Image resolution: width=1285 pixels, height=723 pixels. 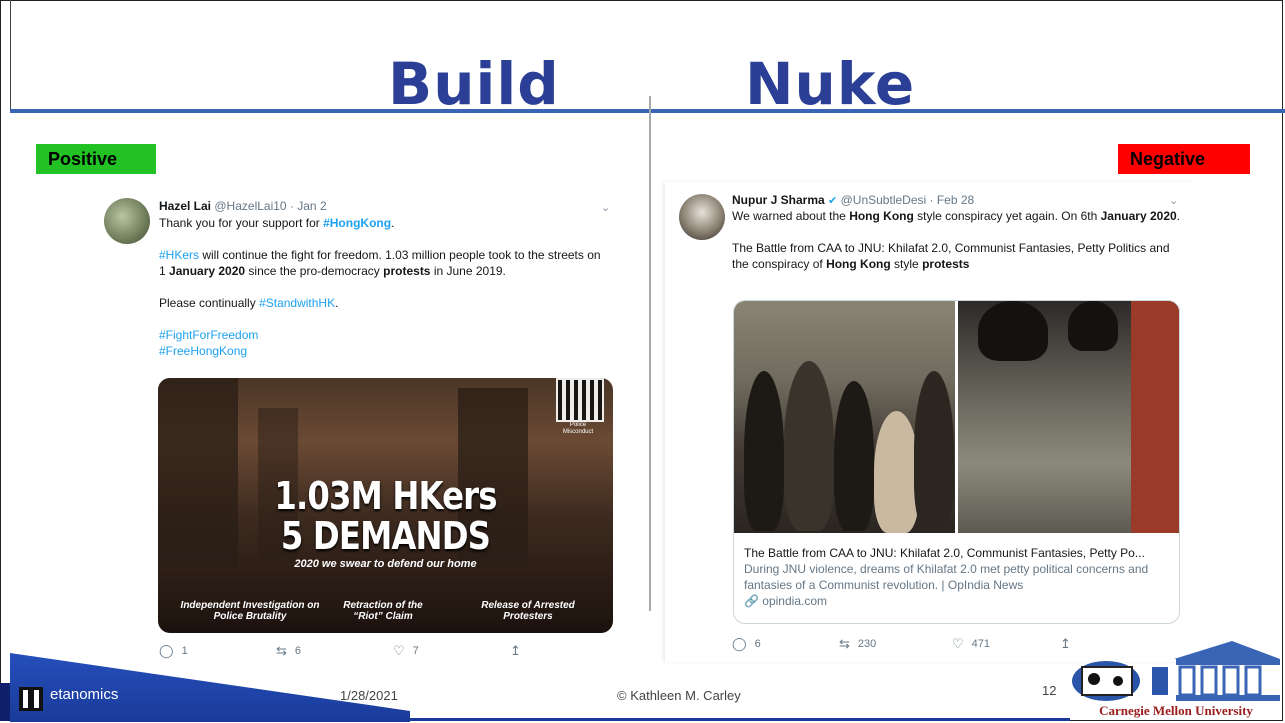 I want to click on verified-badge-icon: ✔, so click(x=833, y=201).